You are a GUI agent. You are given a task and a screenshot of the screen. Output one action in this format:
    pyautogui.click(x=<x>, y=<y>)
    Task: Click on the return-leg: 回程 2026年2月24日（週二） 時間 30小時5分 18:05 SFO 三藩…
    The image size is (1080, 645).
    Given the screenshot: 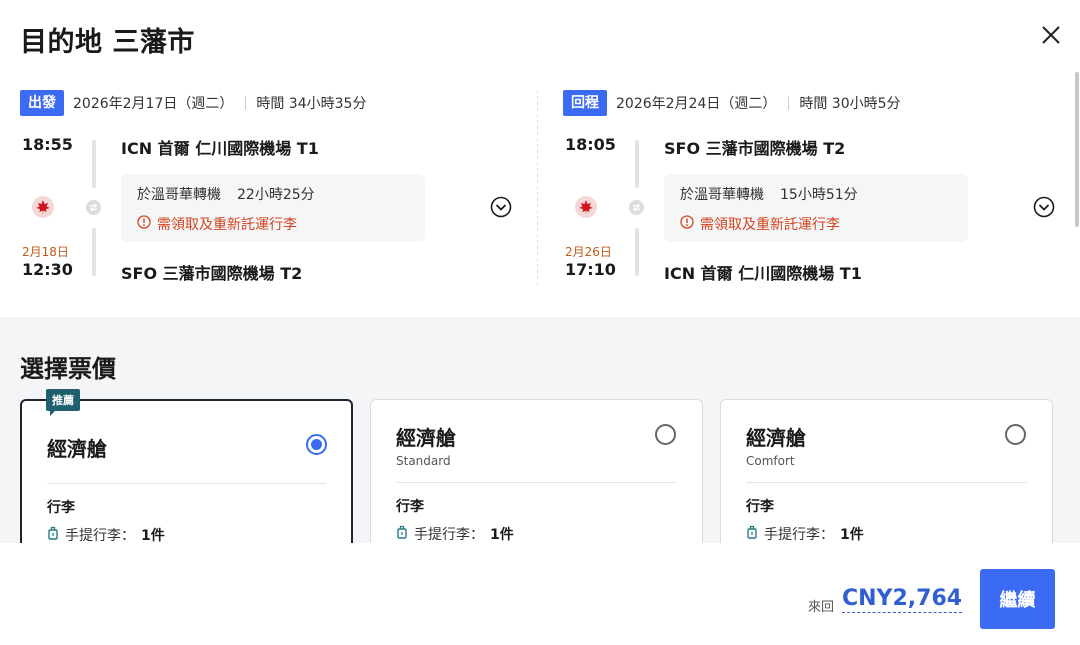 What is the action you would take?
    pyautogui.click(x=813, y=188)
    